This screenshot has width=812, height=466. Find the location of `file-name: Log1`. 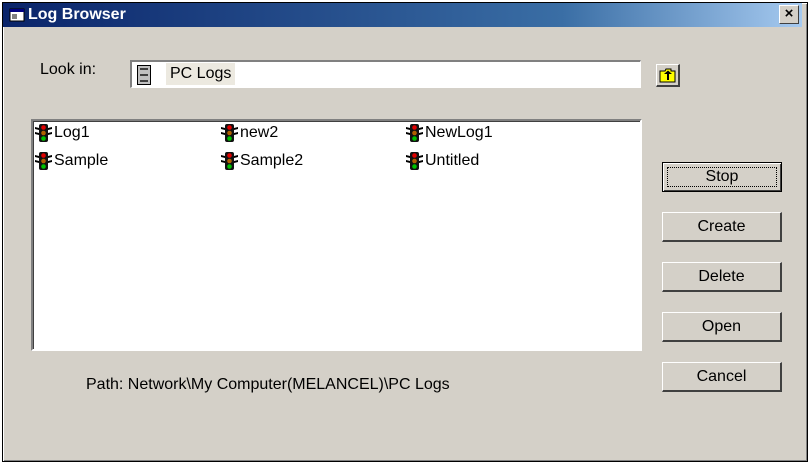

file-name: Log1 is located at coordinates (72, 132).